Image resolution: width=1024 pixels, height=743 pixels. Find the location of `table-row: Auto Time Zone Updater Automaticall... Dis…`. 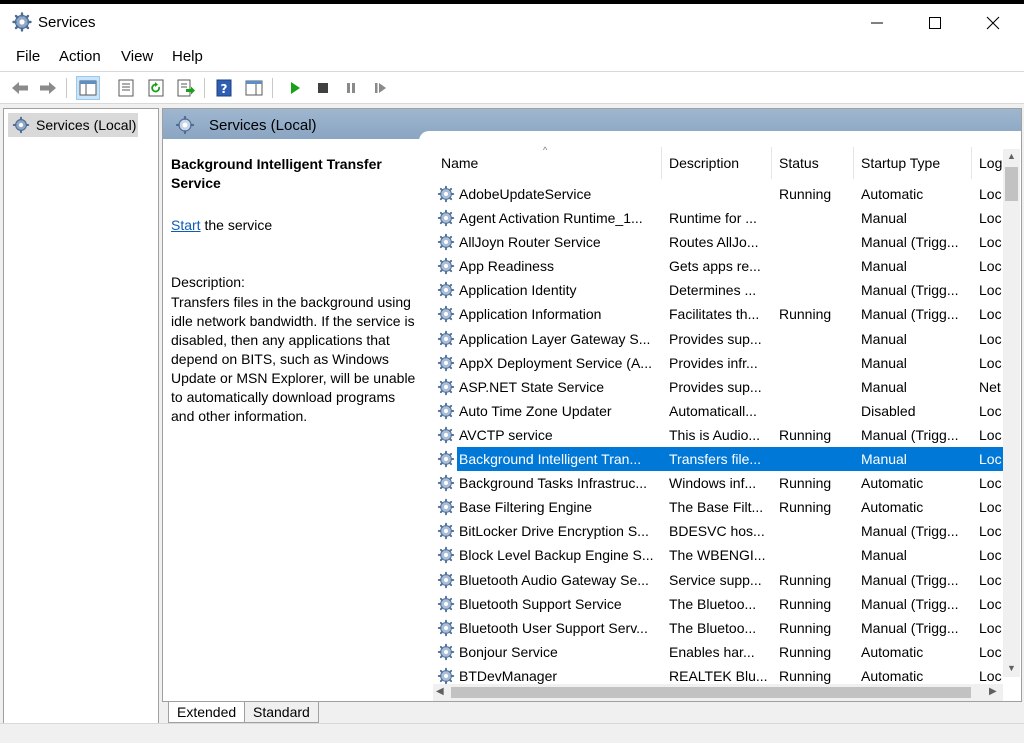

table-row: Auto Time Zone Updater Automaticall... Dis… is located at coordinates (718, 411).